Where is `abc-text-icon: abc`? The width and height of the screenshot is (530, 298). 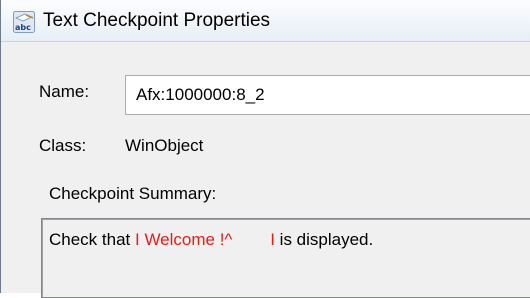
abc-text-icon: abc is located at coordinates (24, 22).